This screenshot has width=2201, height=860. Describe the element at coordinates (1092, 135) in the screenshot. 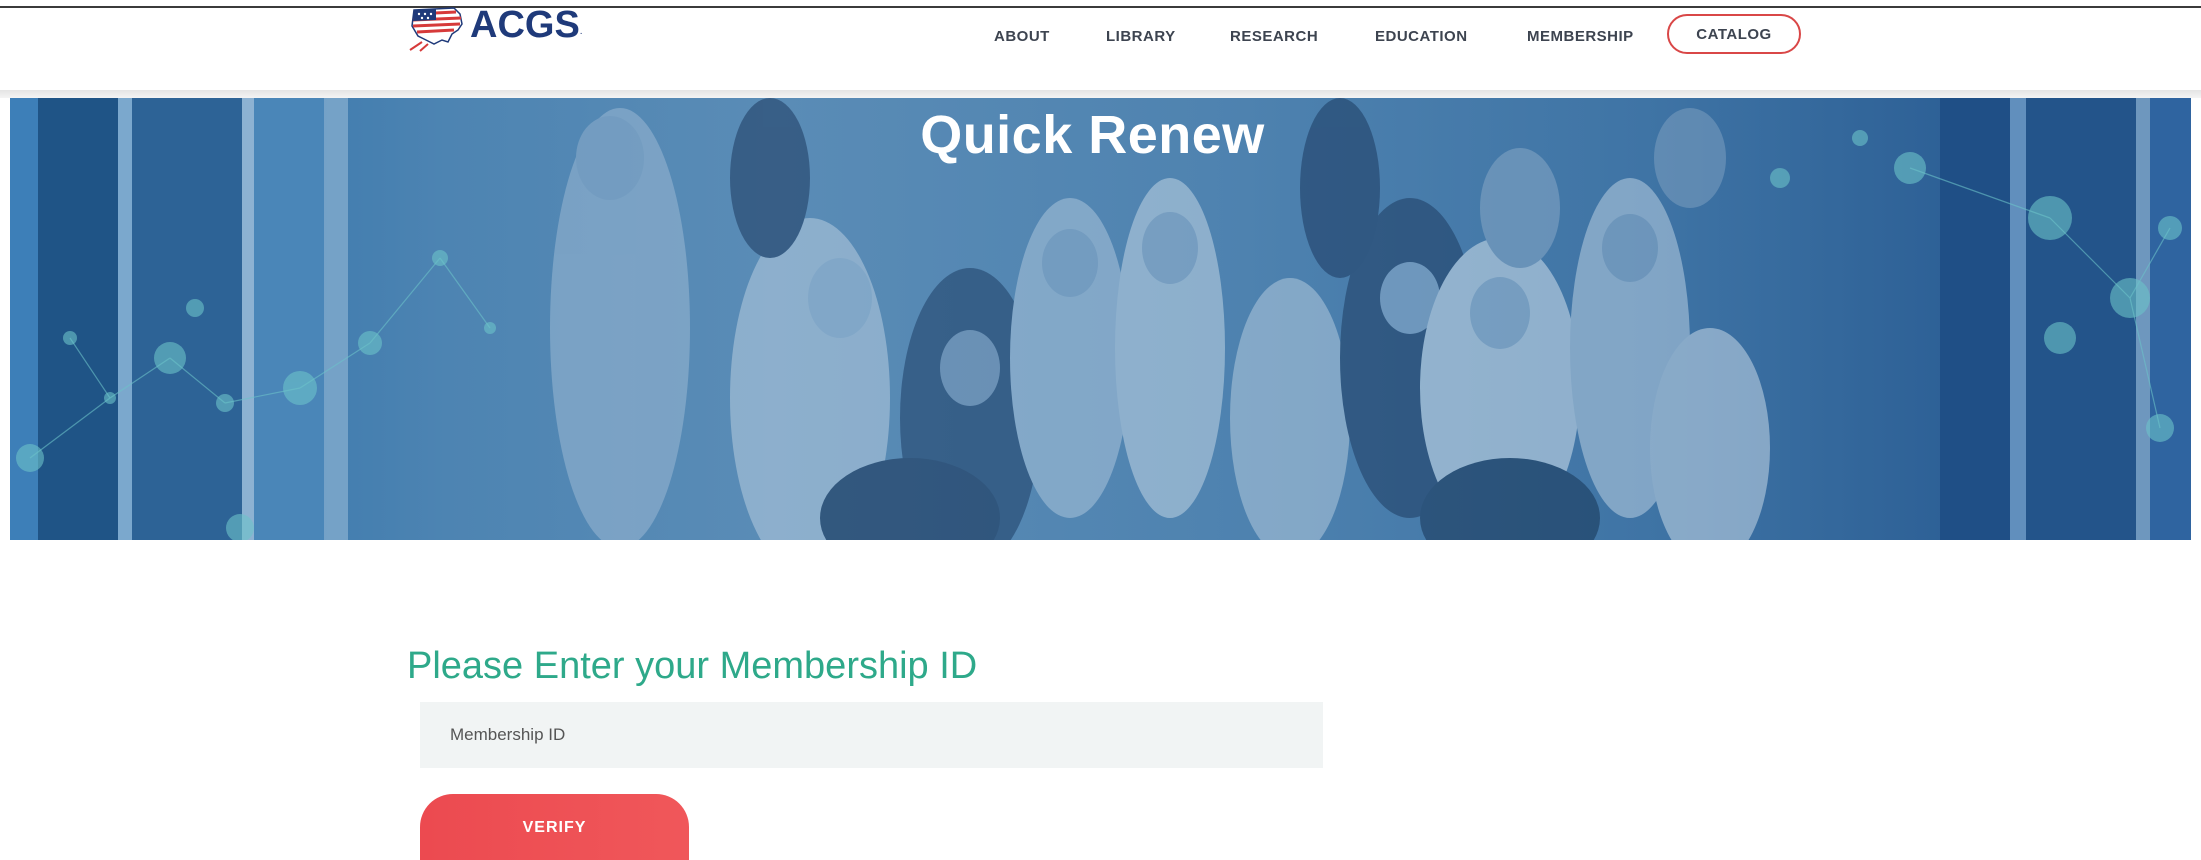

I see `page-title: Quick Renew` at that location.